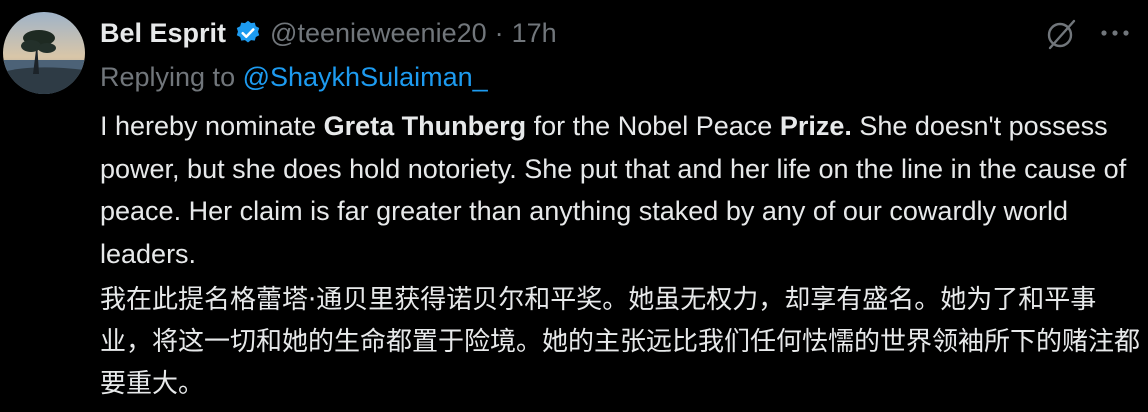  What do you see at coordinates (815, 126) in the screenshot?
I see `text-segment-bold: Prize.` at bounding box center [815, 126].